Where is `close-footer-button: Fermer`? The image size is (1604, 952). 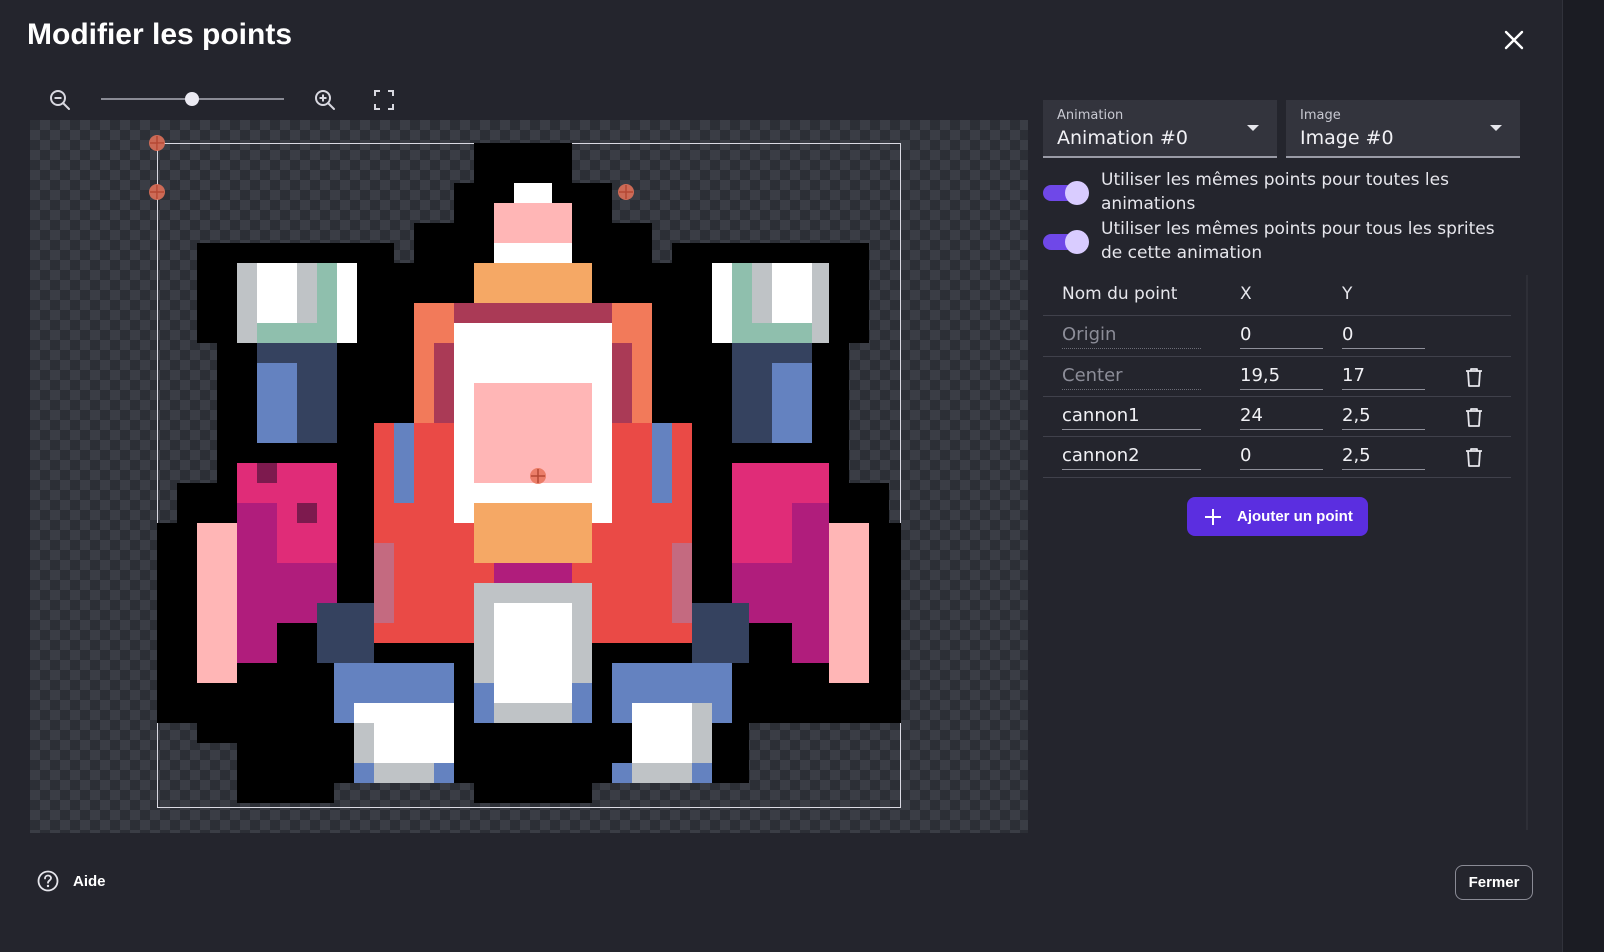 close-footer-button: Fermer is located at coordinates (1494, 882).